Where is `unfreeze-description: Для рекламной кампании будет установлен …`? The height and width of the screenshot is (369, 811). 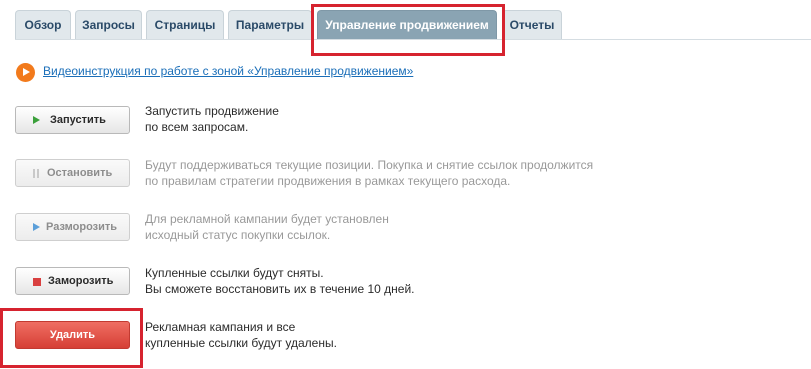
unfreeze-description: Для рекламной кампании будет установлен … is located at coordinates (267, 227).